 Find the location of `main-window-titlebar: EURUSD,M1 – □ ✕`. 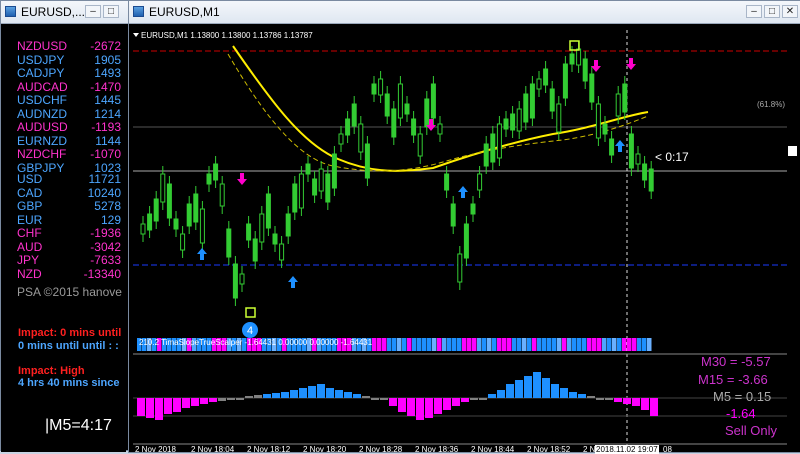

main-window-titlebar: EURUSD,M1 – □ ✕ is located at coordinates (464, 12).